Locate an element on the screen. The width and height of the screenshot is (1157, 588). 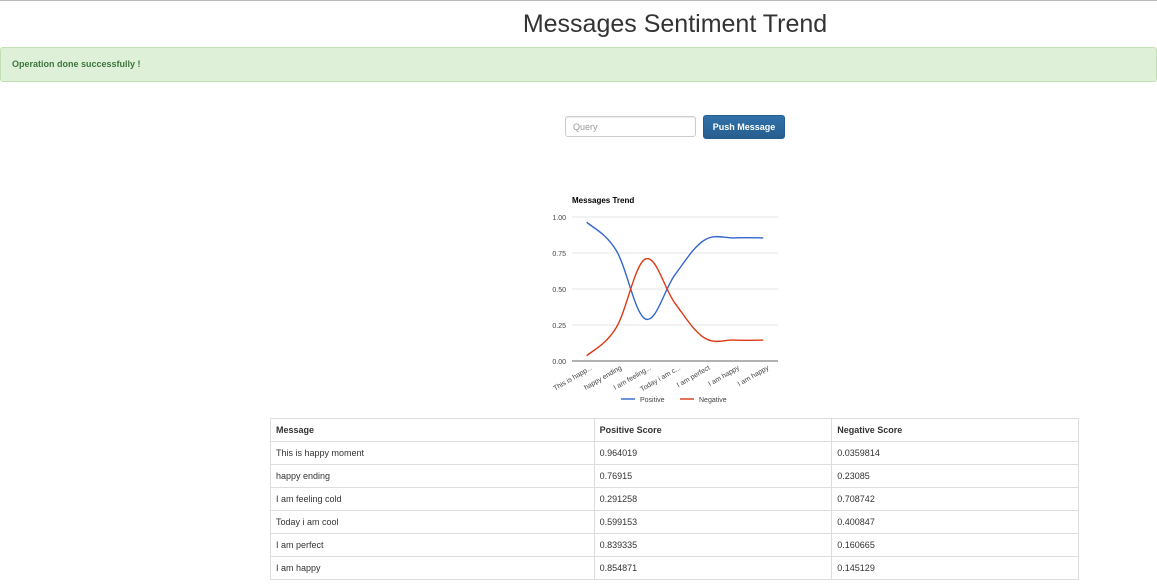
cell-message: happy ending is located at coordinates (432, 476).